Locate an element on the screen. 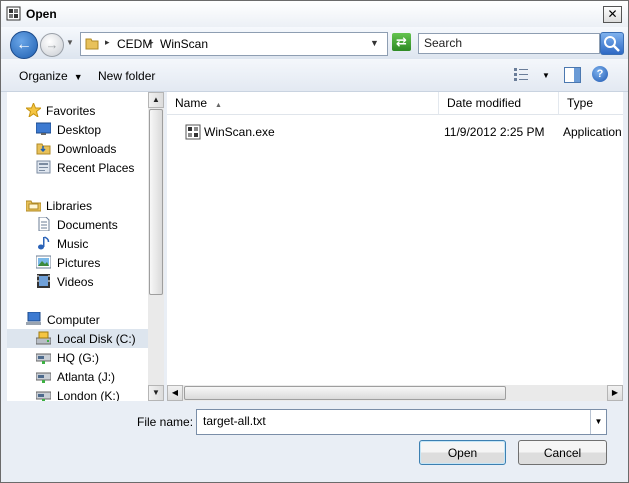 The image size is (629, 483). search-box is located at coordinates (509, 43).